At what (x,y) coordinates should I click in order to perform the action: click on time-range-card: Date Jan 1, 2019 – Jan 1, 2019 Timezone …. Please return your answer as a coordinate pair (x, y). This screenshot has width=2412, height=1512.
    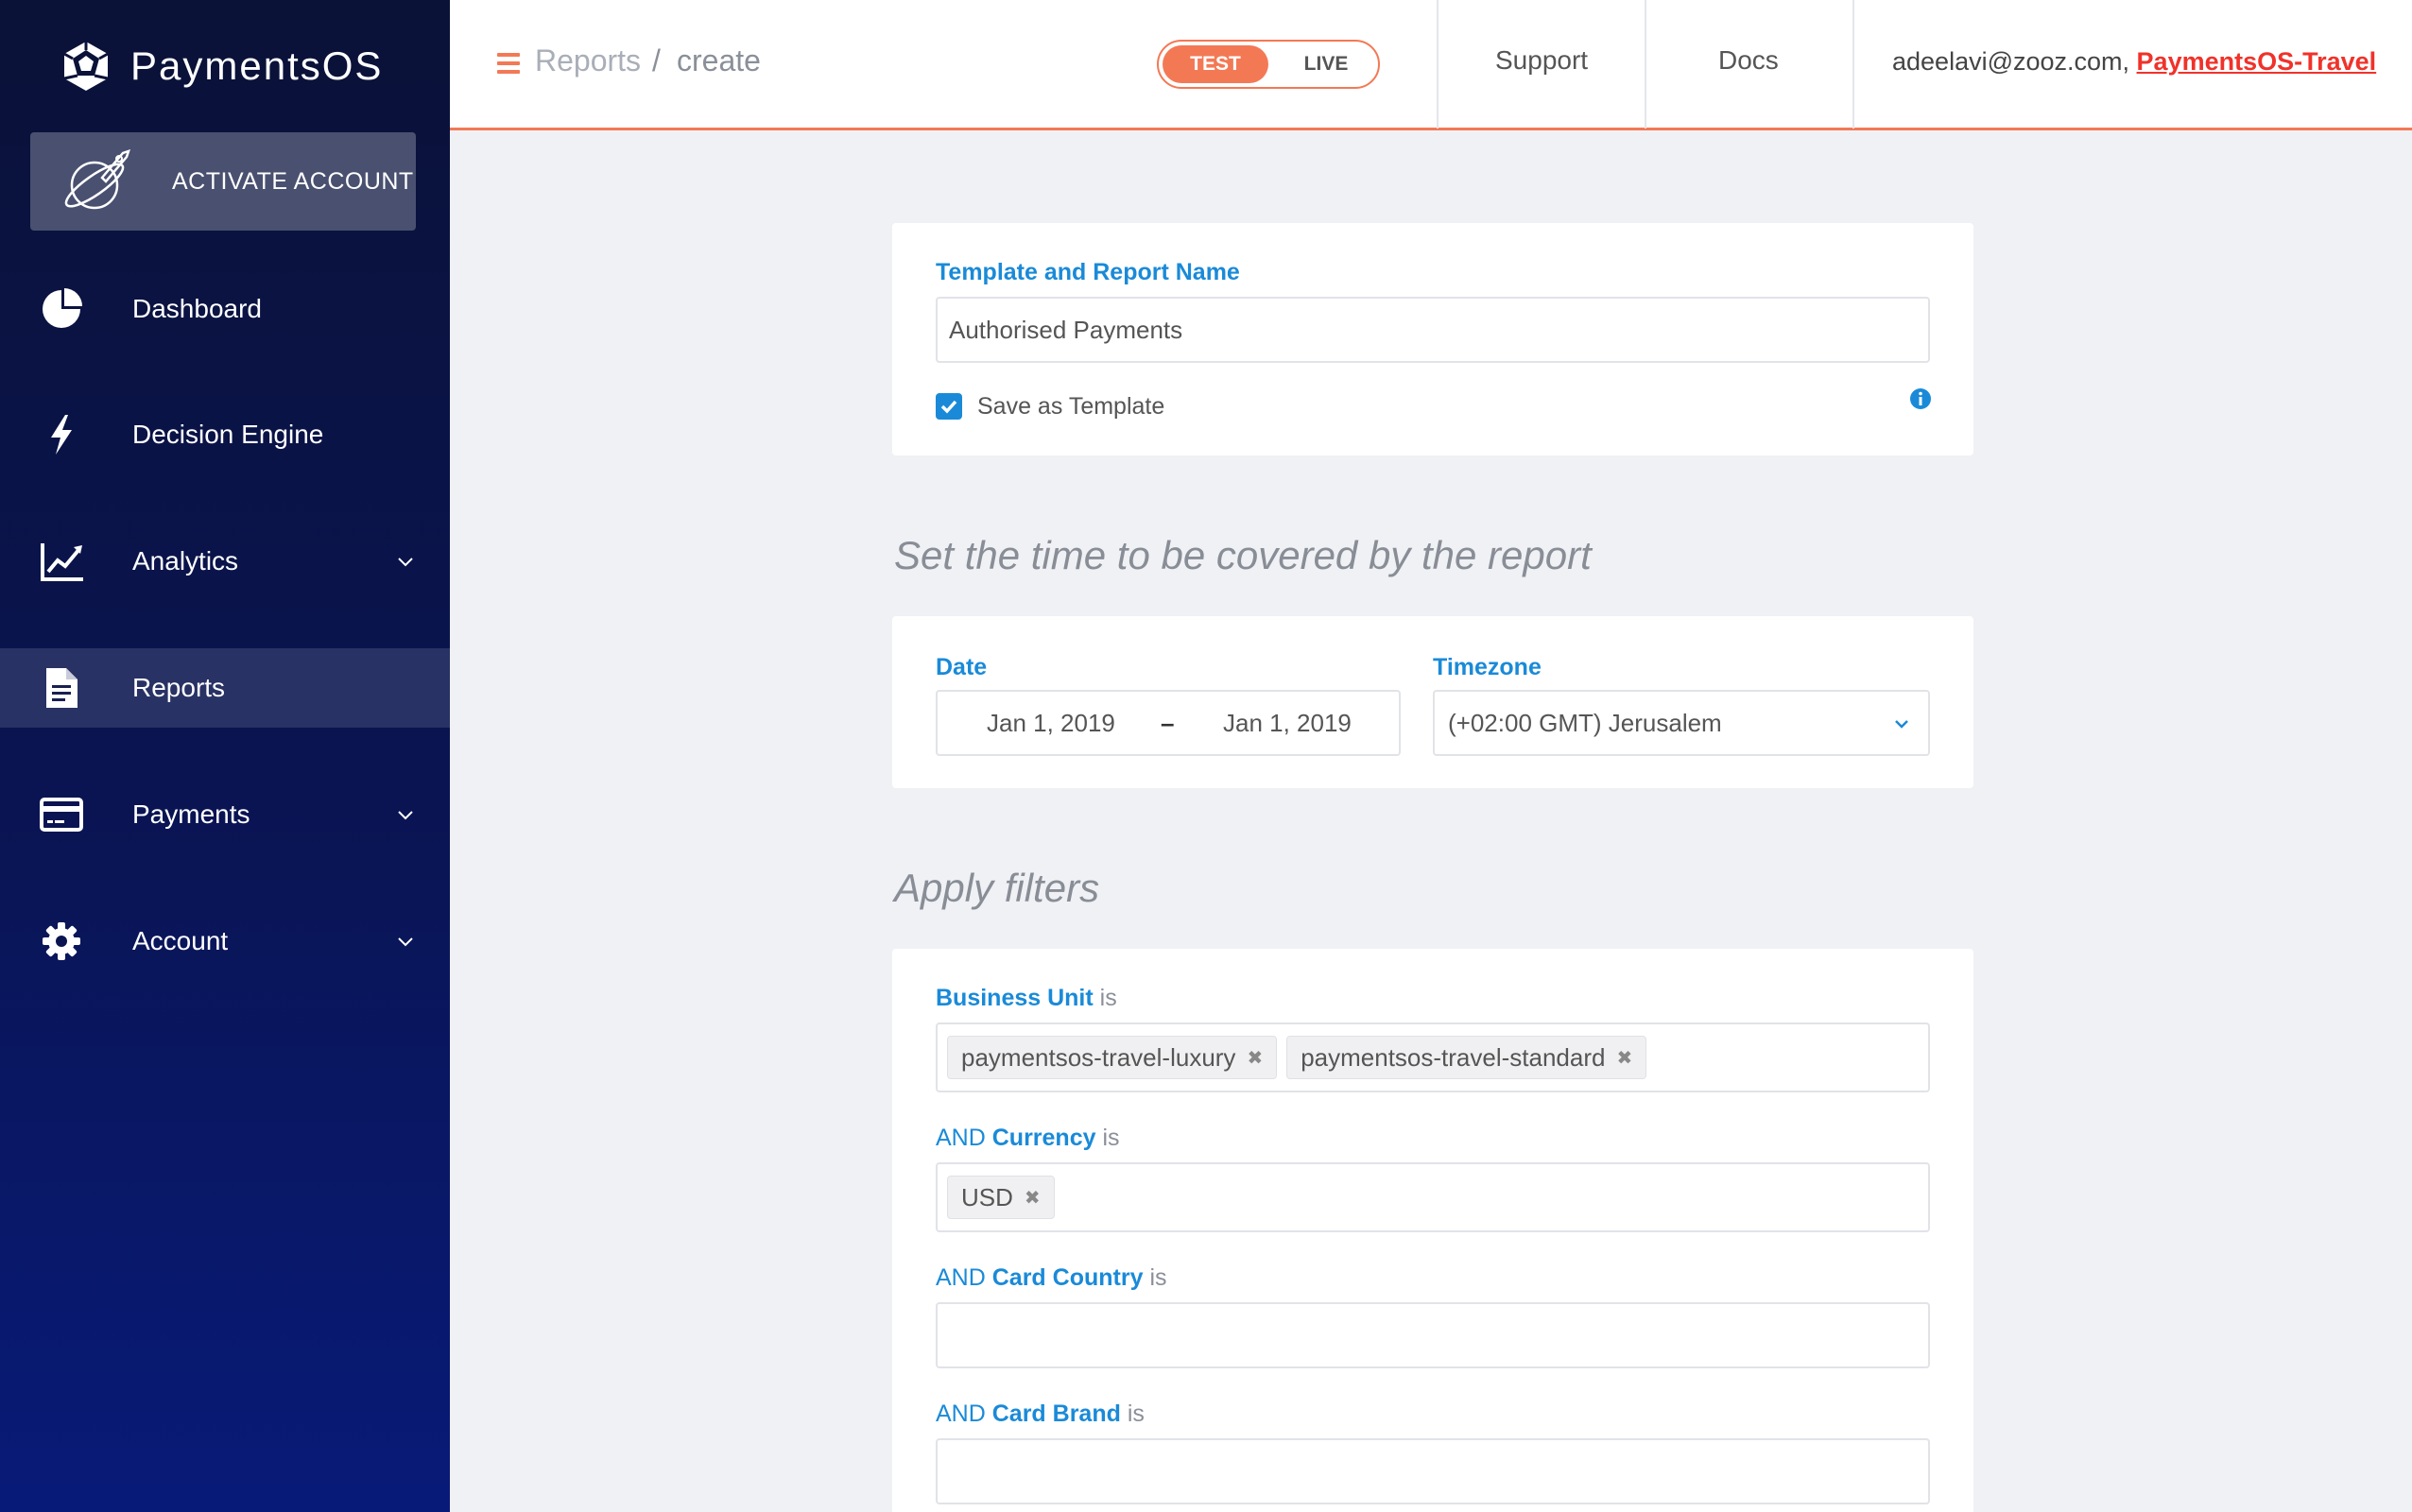
    Looking at the image, I should click on (1432, 702).